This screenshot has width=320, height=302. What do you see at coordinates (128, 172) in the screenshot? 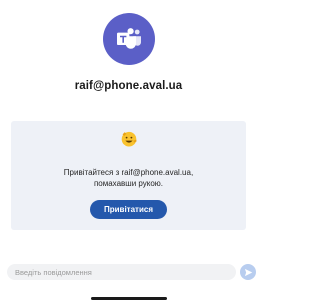
I see `greeting-message-line1: Привітайтеся з raif@phone.aval.ua,` at bounding box center [128, 172].